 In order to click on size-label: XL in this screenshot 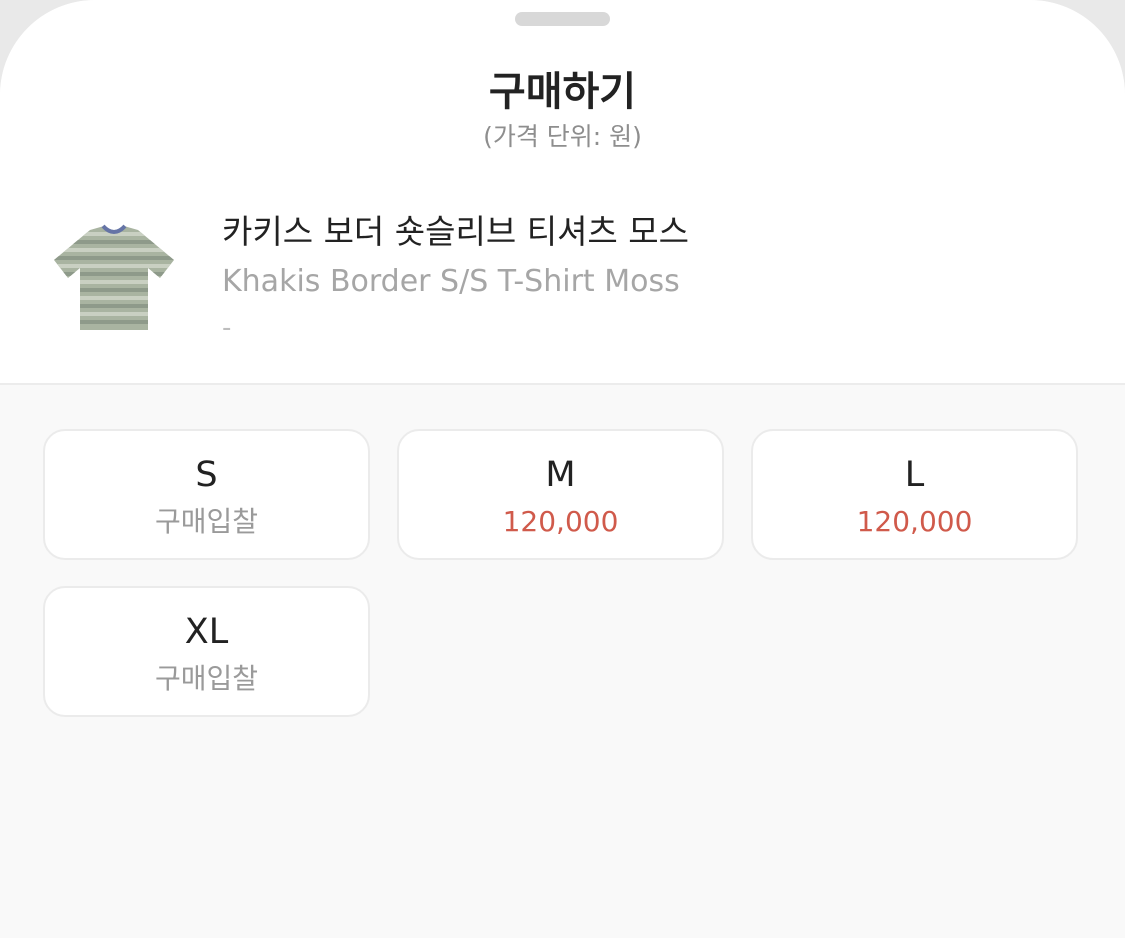, I will do `click(206, 632)`.